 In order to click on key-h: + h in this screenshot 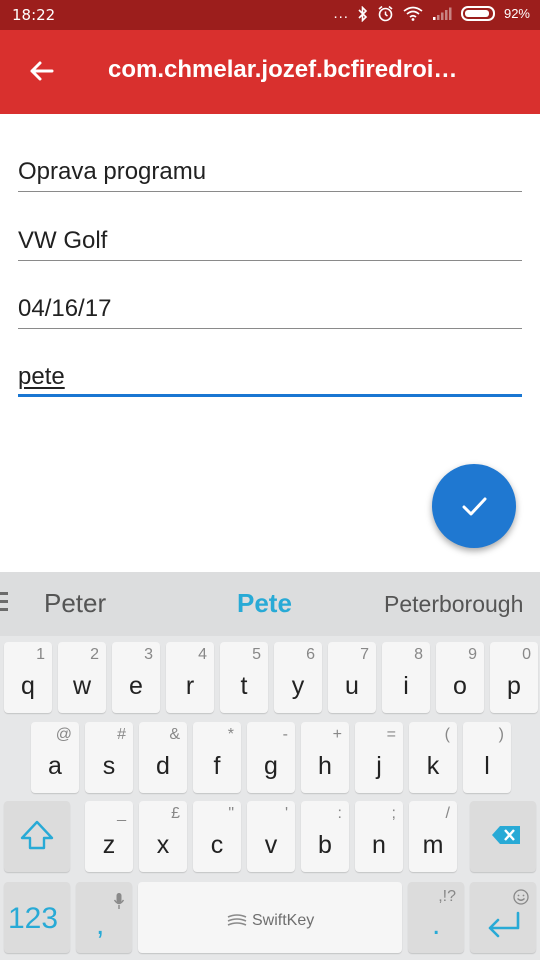, I will do `click(325, 757)`.